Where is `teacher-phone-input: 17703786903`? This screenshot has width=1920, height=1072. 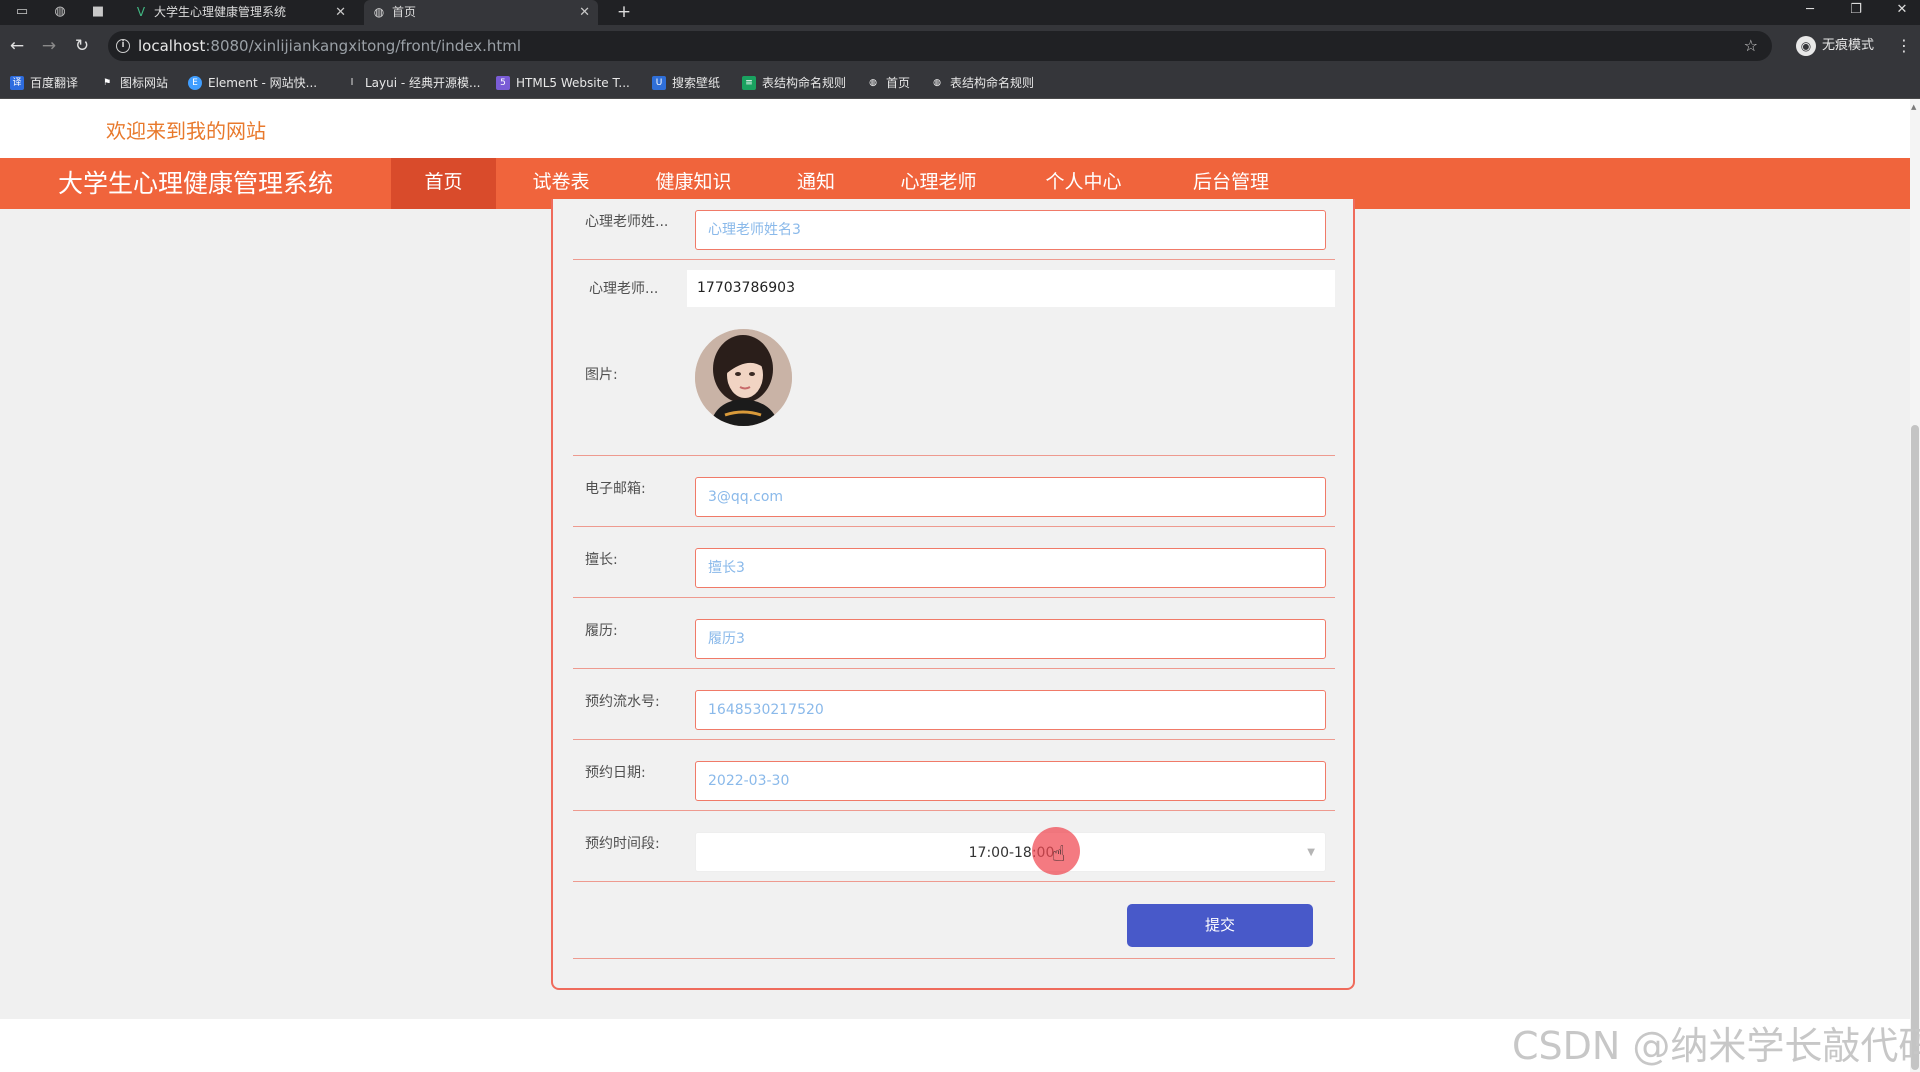
teacher-phone-input: 17703786903 is located at coordinates (1011, 288).